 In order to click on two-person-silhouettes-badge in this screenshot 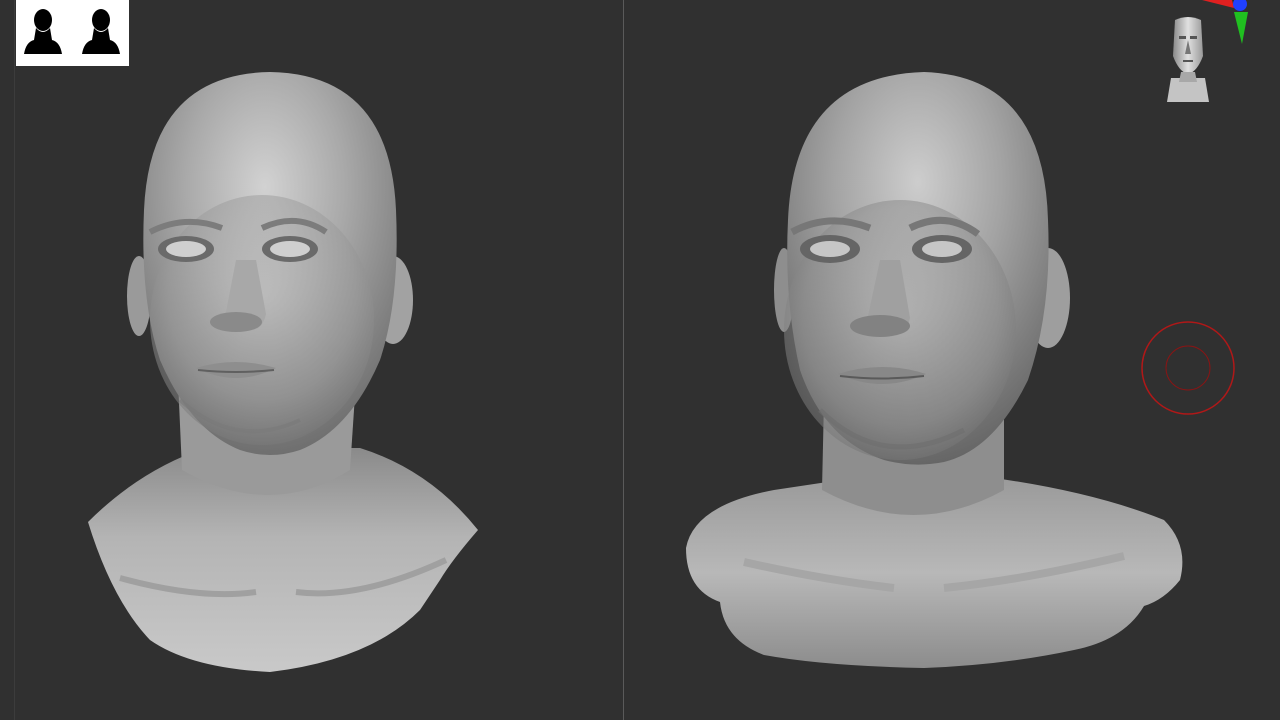, I will do `click(72, 33)`.